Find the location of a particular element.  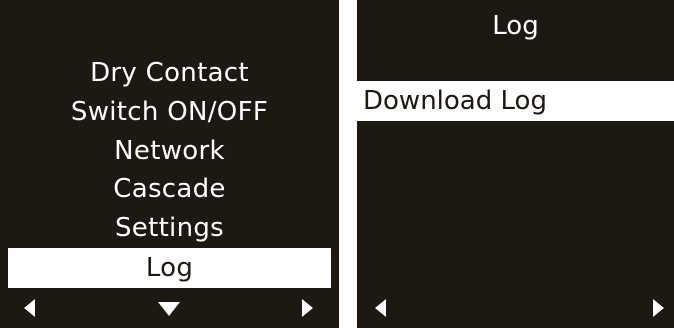

download-log-item: Download Log is located at coordinates (515, 101).